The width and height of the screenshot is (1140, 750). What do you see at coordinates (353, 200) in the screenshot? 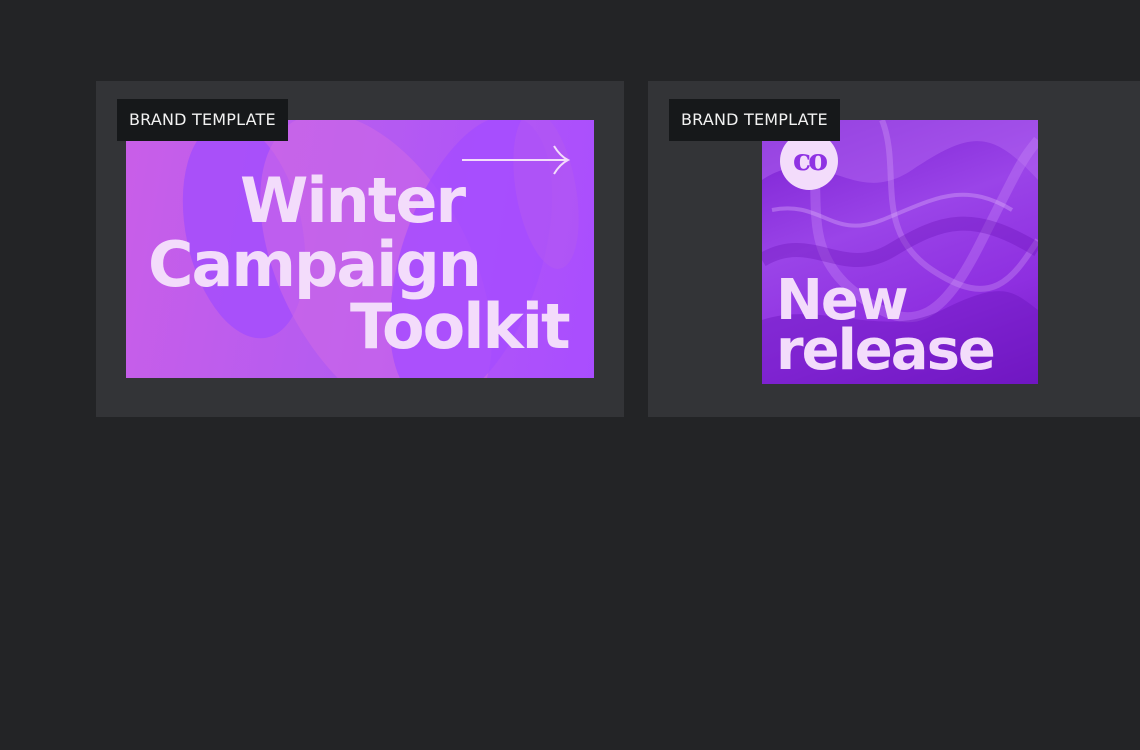
I see `poster-line-1: Winter` at bounding box center [353, 200].